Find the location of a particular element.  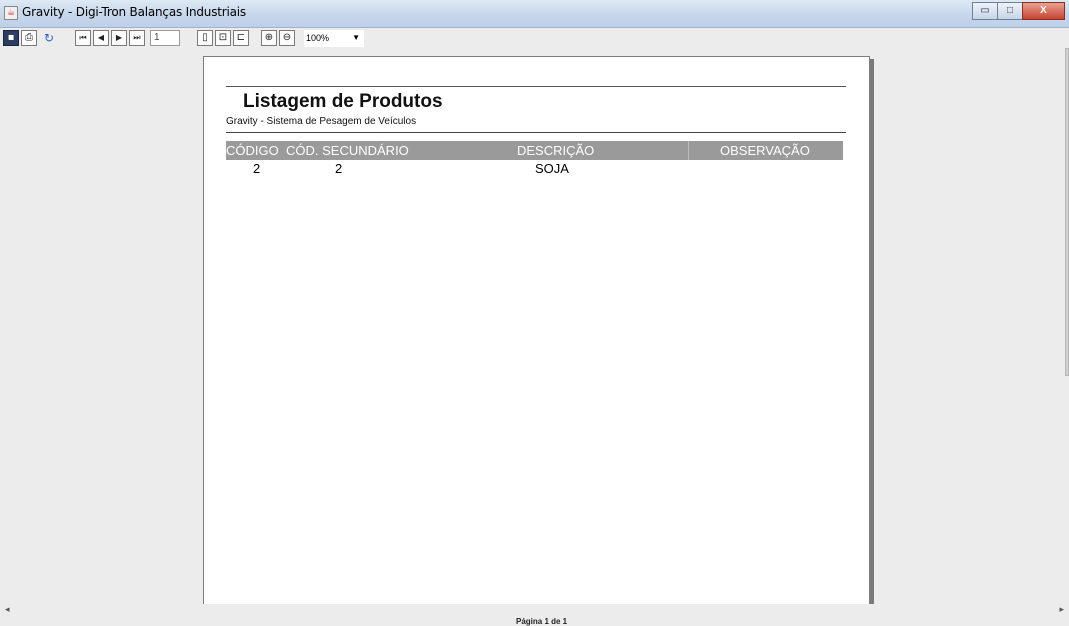

report-title: Listagem de Produtos is located at coordinates (343, 101).